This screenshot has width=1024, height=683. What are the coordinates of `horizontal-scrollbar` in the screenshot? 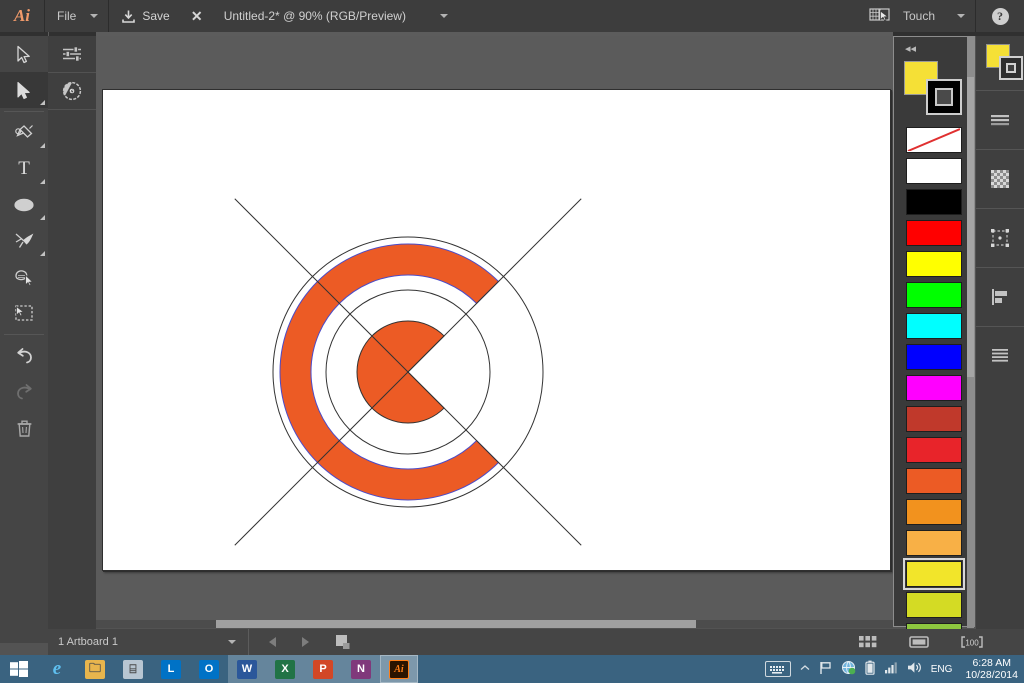 It's located at (494, 624).